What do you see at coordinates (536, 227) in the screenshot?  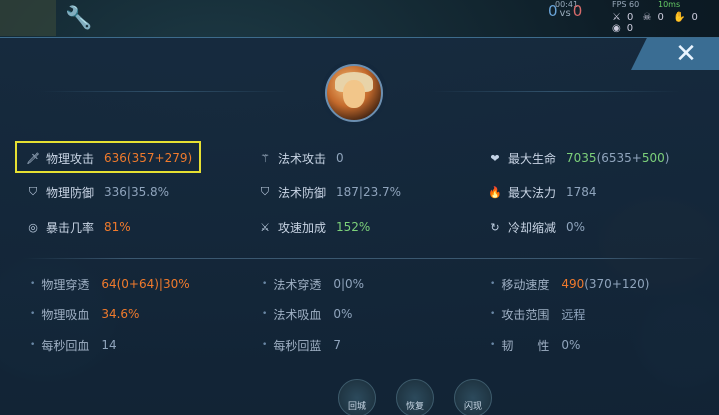 I see `stat-cooldown-reduction: ↻ 冷却缩减 0%` at bounding box center [536, 227].